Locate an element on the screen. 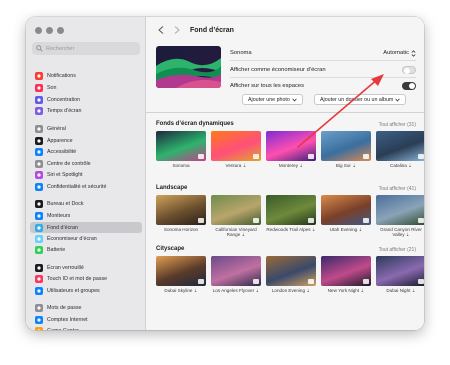 The width and height of the screenshot is (450, 365). add-photo-button: Ajouter une photo is located at coordinates (272, 99).